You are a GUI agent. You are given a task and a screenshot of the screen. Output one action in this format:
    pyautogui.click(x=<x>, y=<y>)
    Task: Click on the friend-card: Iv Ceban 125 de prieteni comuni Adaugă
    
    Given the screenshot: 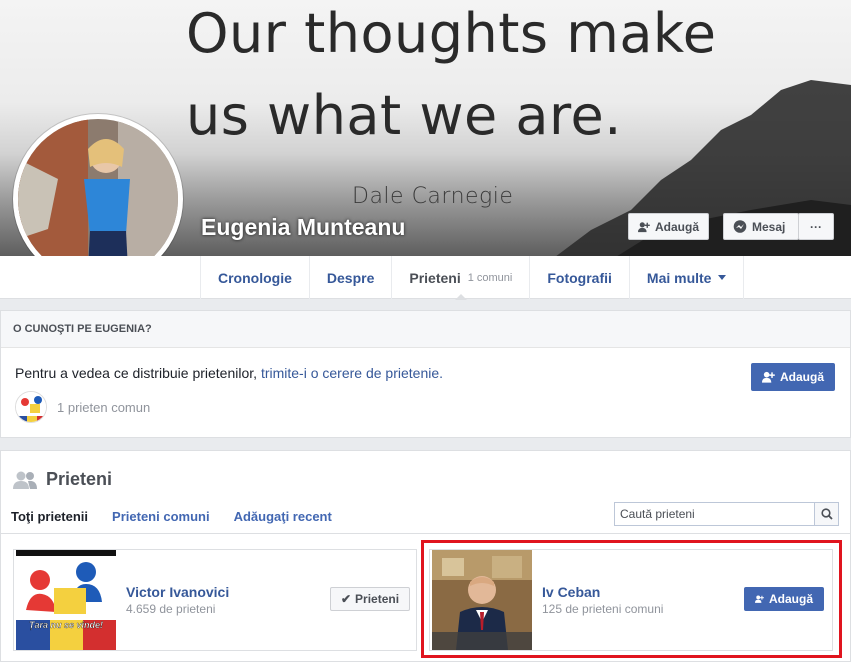 What is the action you would take?
    pyautogui.click(x=631, y=600)
    